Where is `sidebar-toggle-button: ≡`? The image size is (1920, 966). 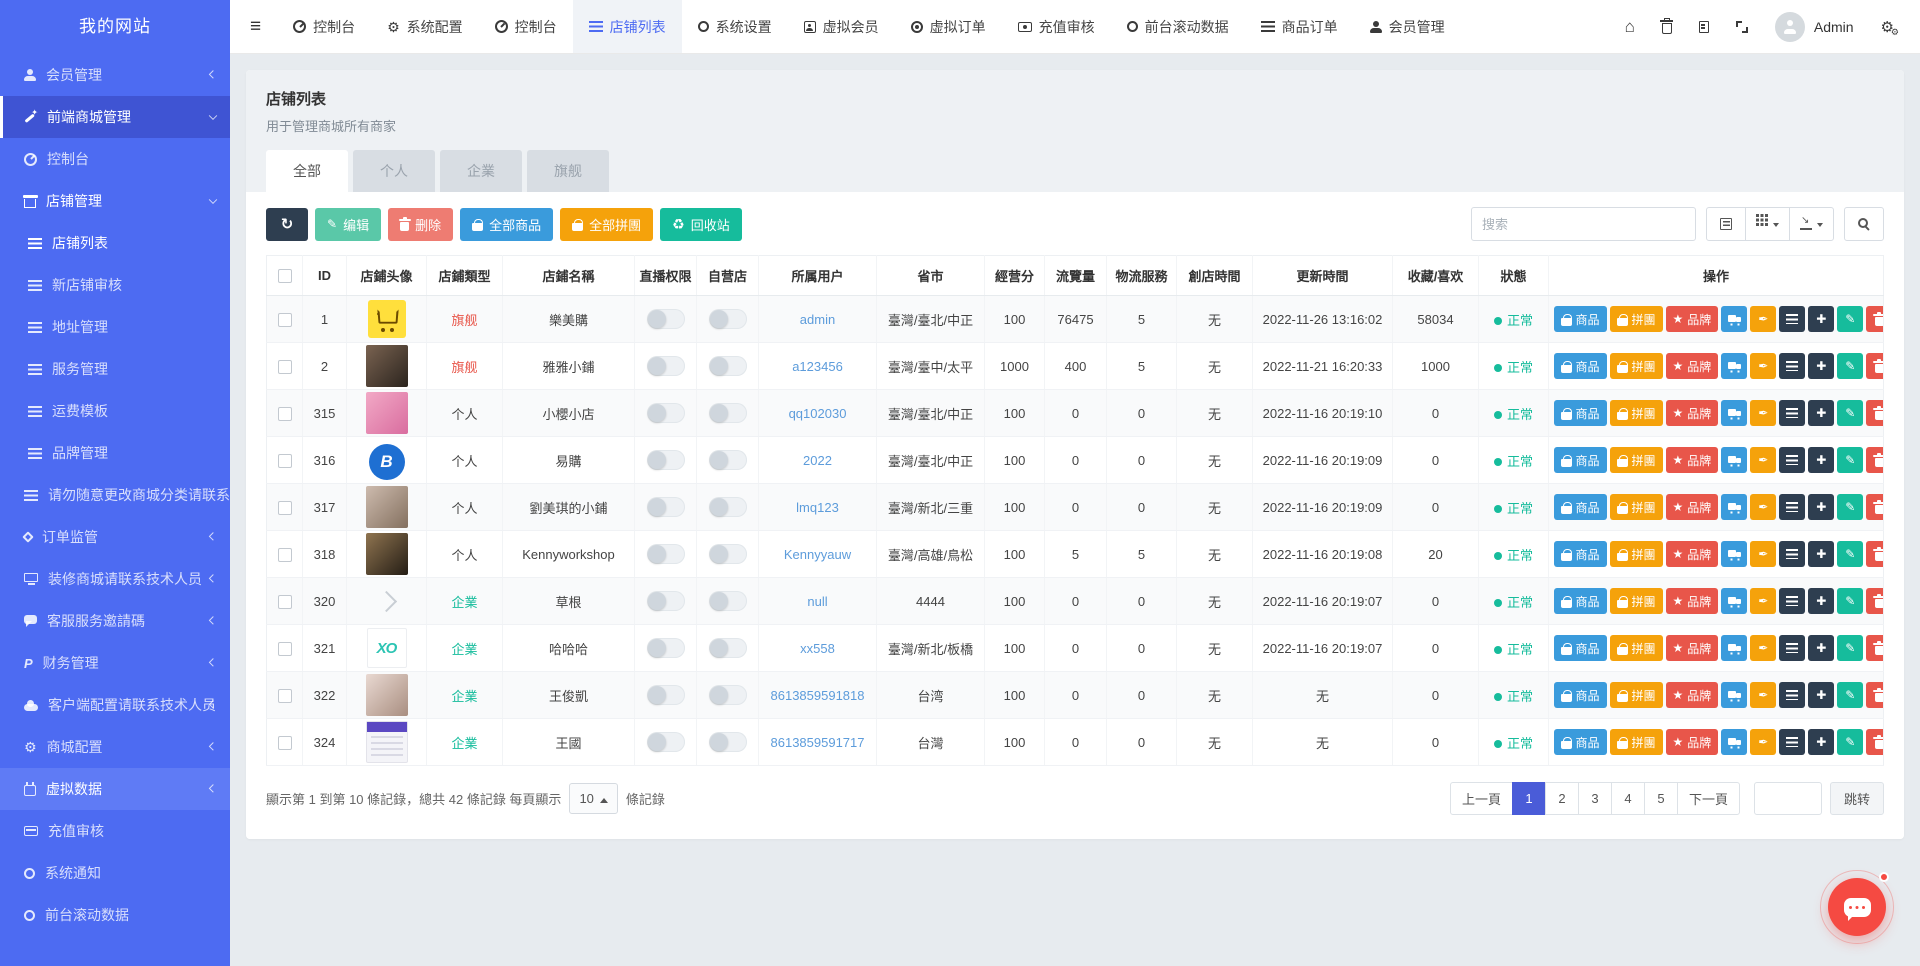
sidebar-toggle-button: ≡ is located at coordinates (253, 26).